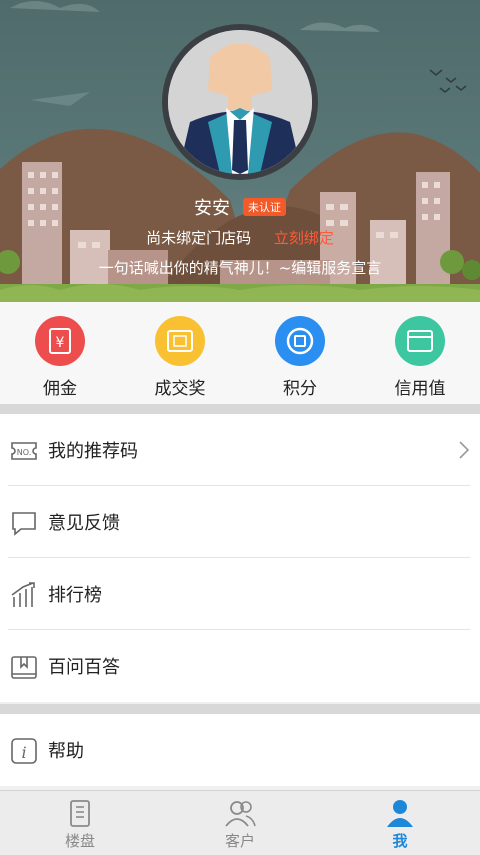  I want to click on avatar, so click(240, 102).